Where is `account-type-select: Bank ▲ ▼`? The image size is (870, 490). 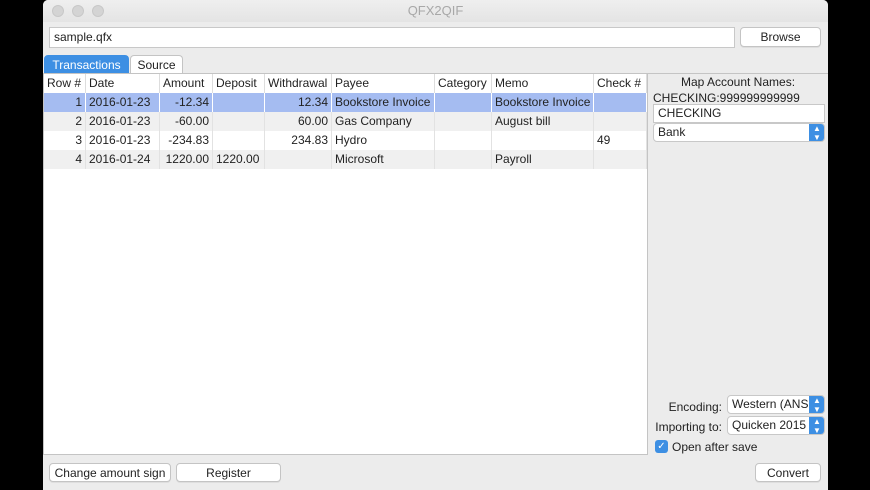 account-type-select: Bank ▲ ▼ is located at coordinates (739, 132).